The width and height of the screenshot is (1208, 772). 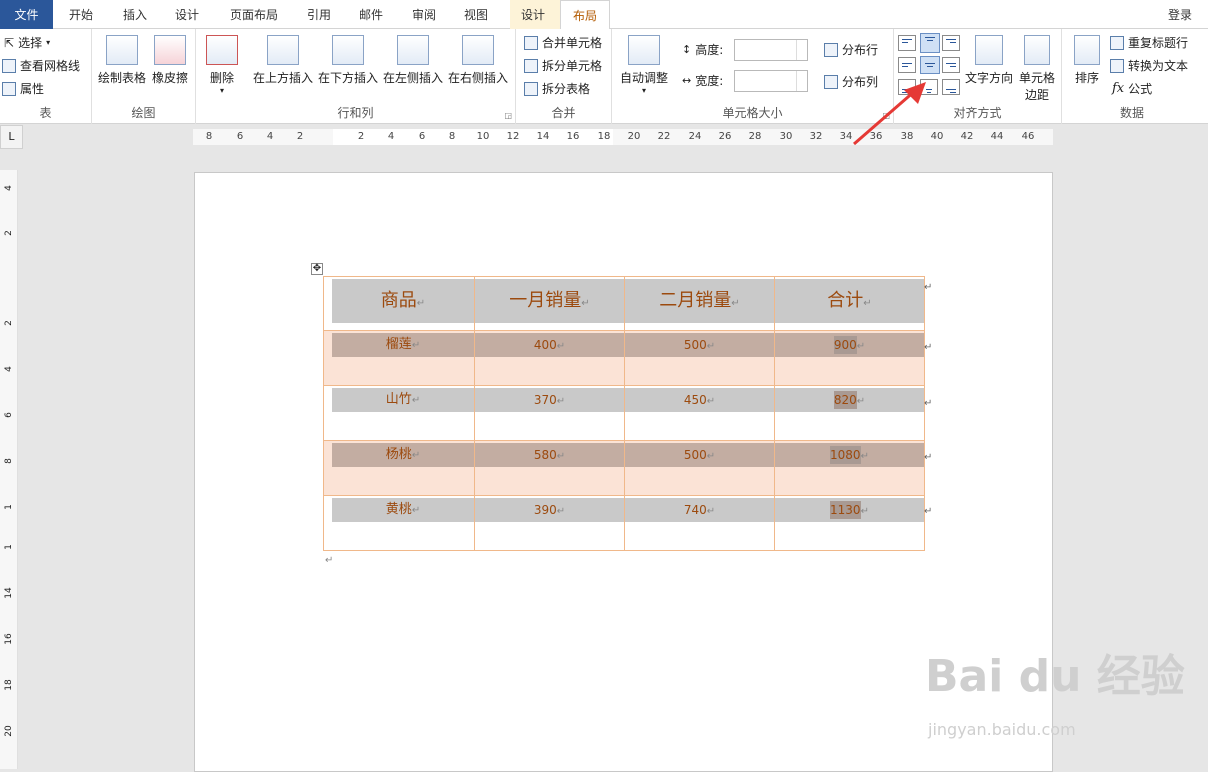 I want to click on group-label-table: 表, so click(x=45, y=113).